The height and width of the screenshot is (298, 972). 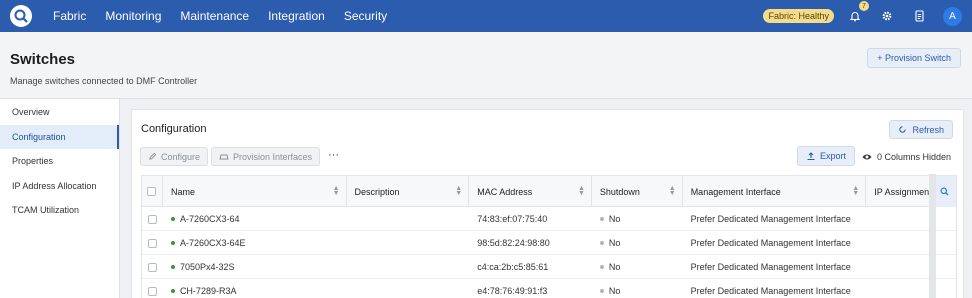 I want to click on row-select-cell, so click(x=152, y=288).